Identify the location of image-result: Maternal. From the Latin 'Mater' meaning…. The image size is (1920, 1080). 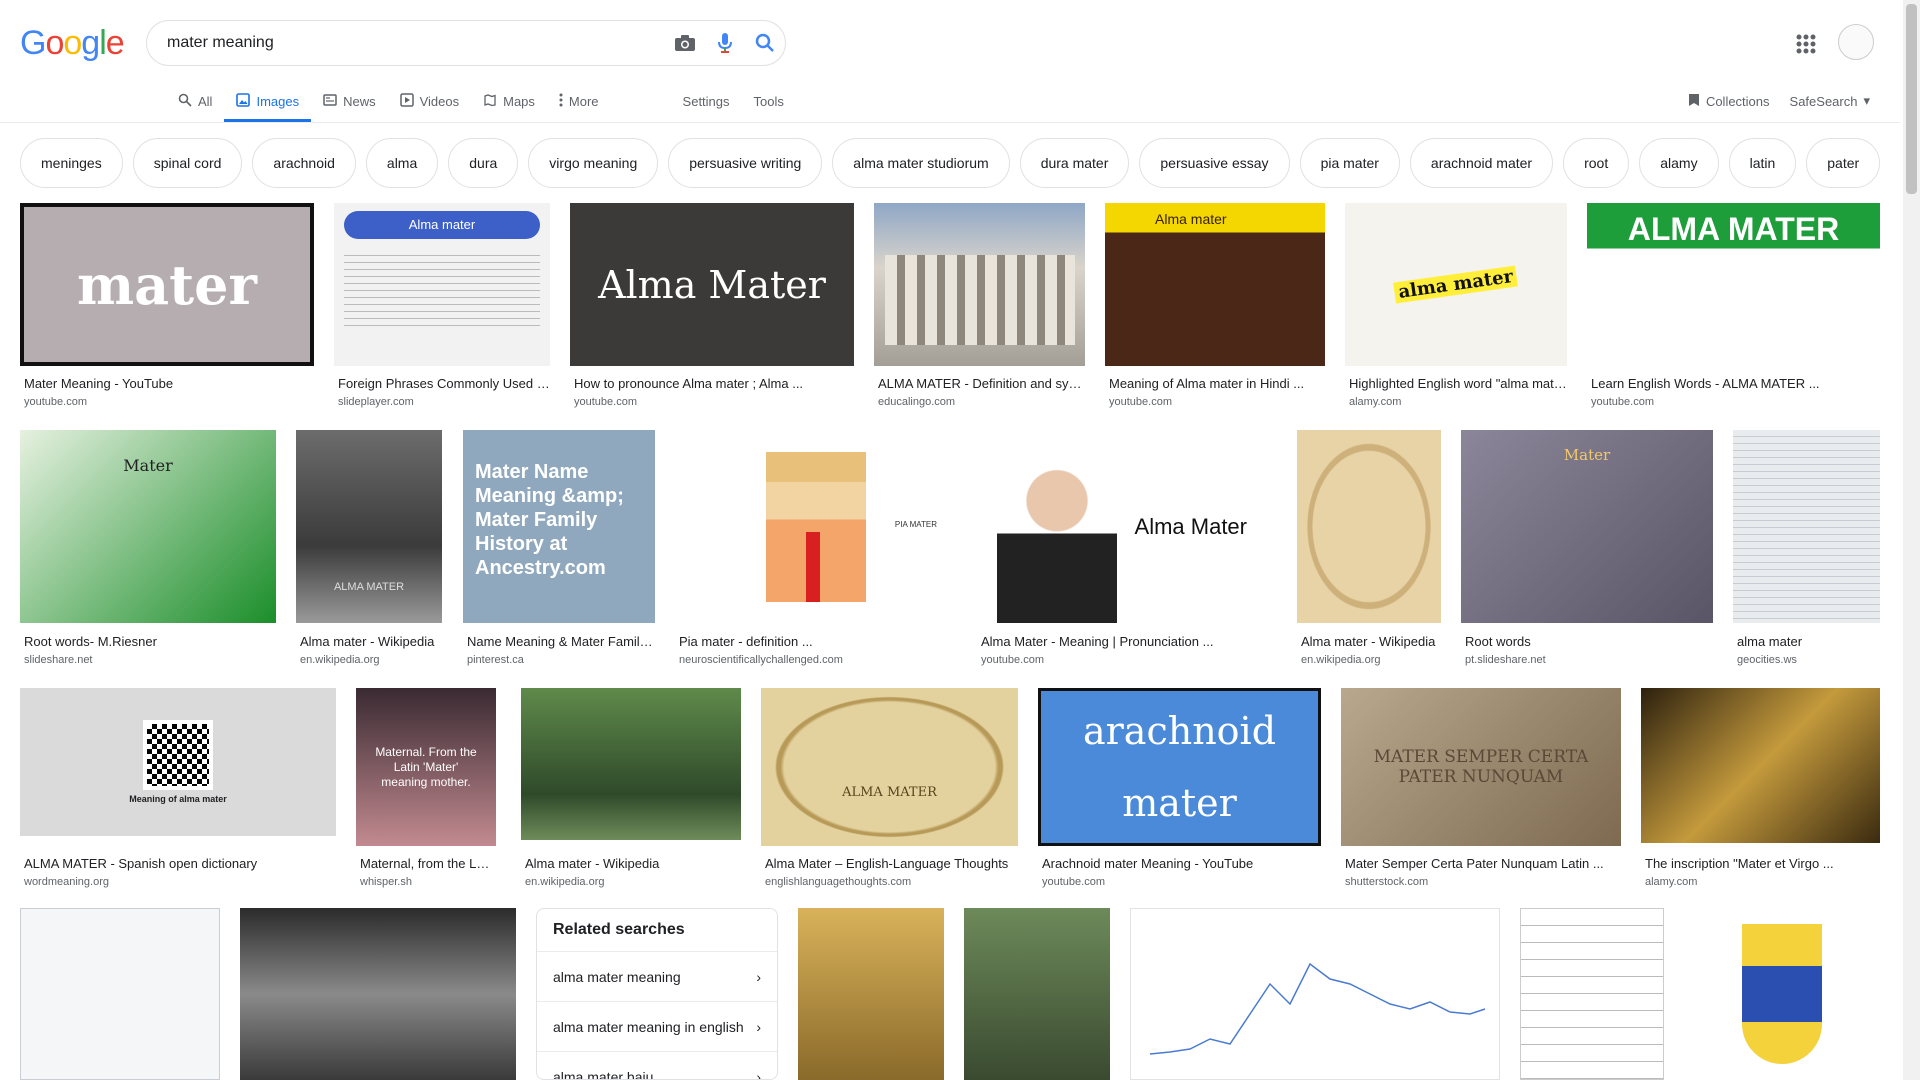
(426, 790).